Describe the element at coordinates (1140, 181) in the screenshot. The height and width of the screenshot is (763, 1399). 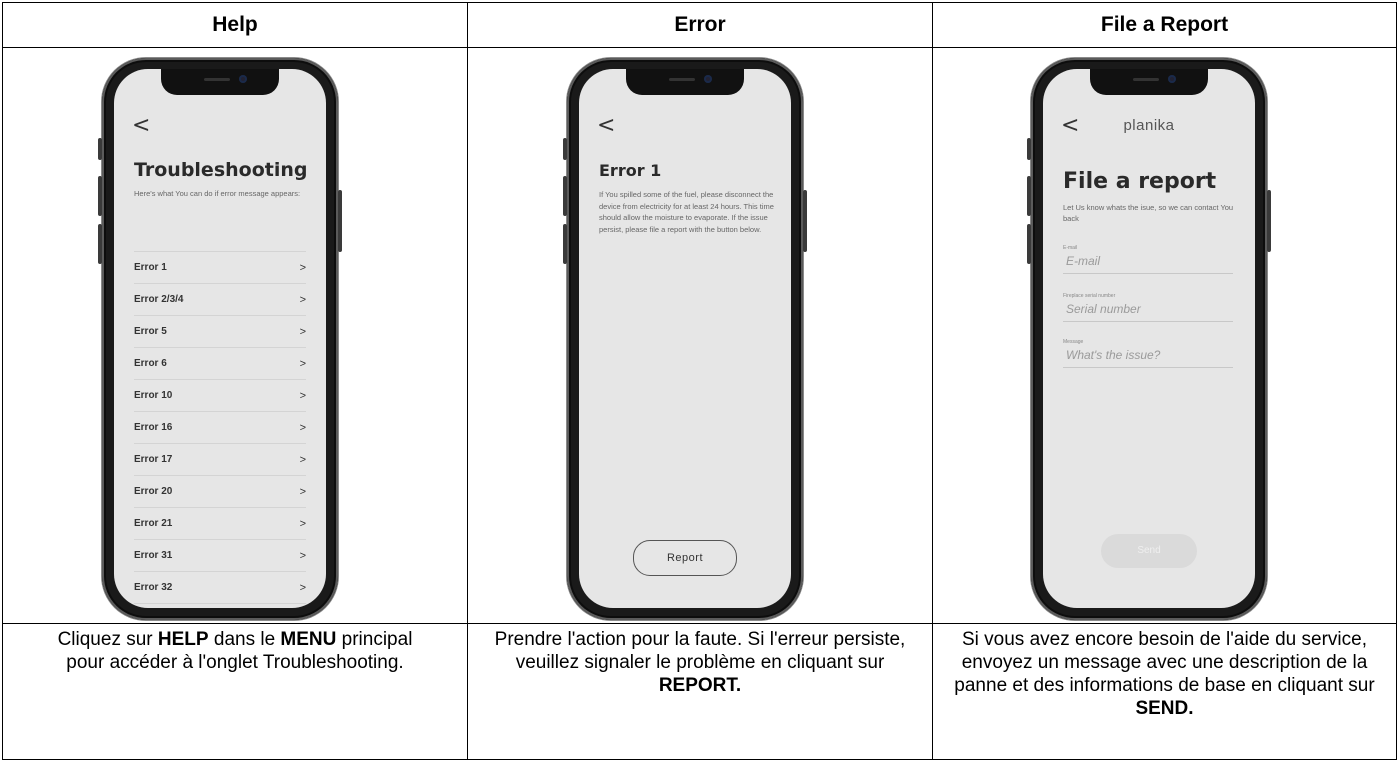
I see `report-title: File a report` at that location.